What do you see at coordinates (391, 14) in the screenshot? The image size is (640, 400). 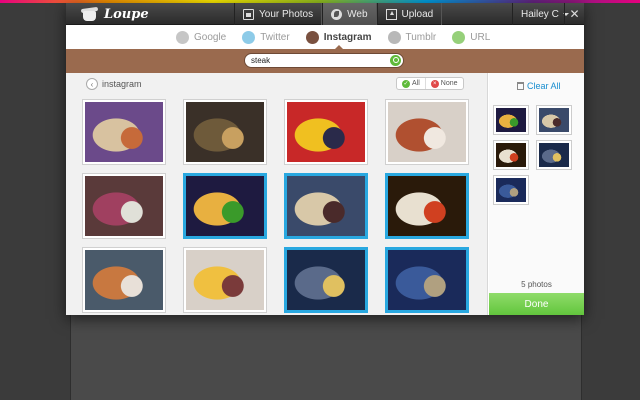 I see `upload-icon` at bounding box center [391, 14].